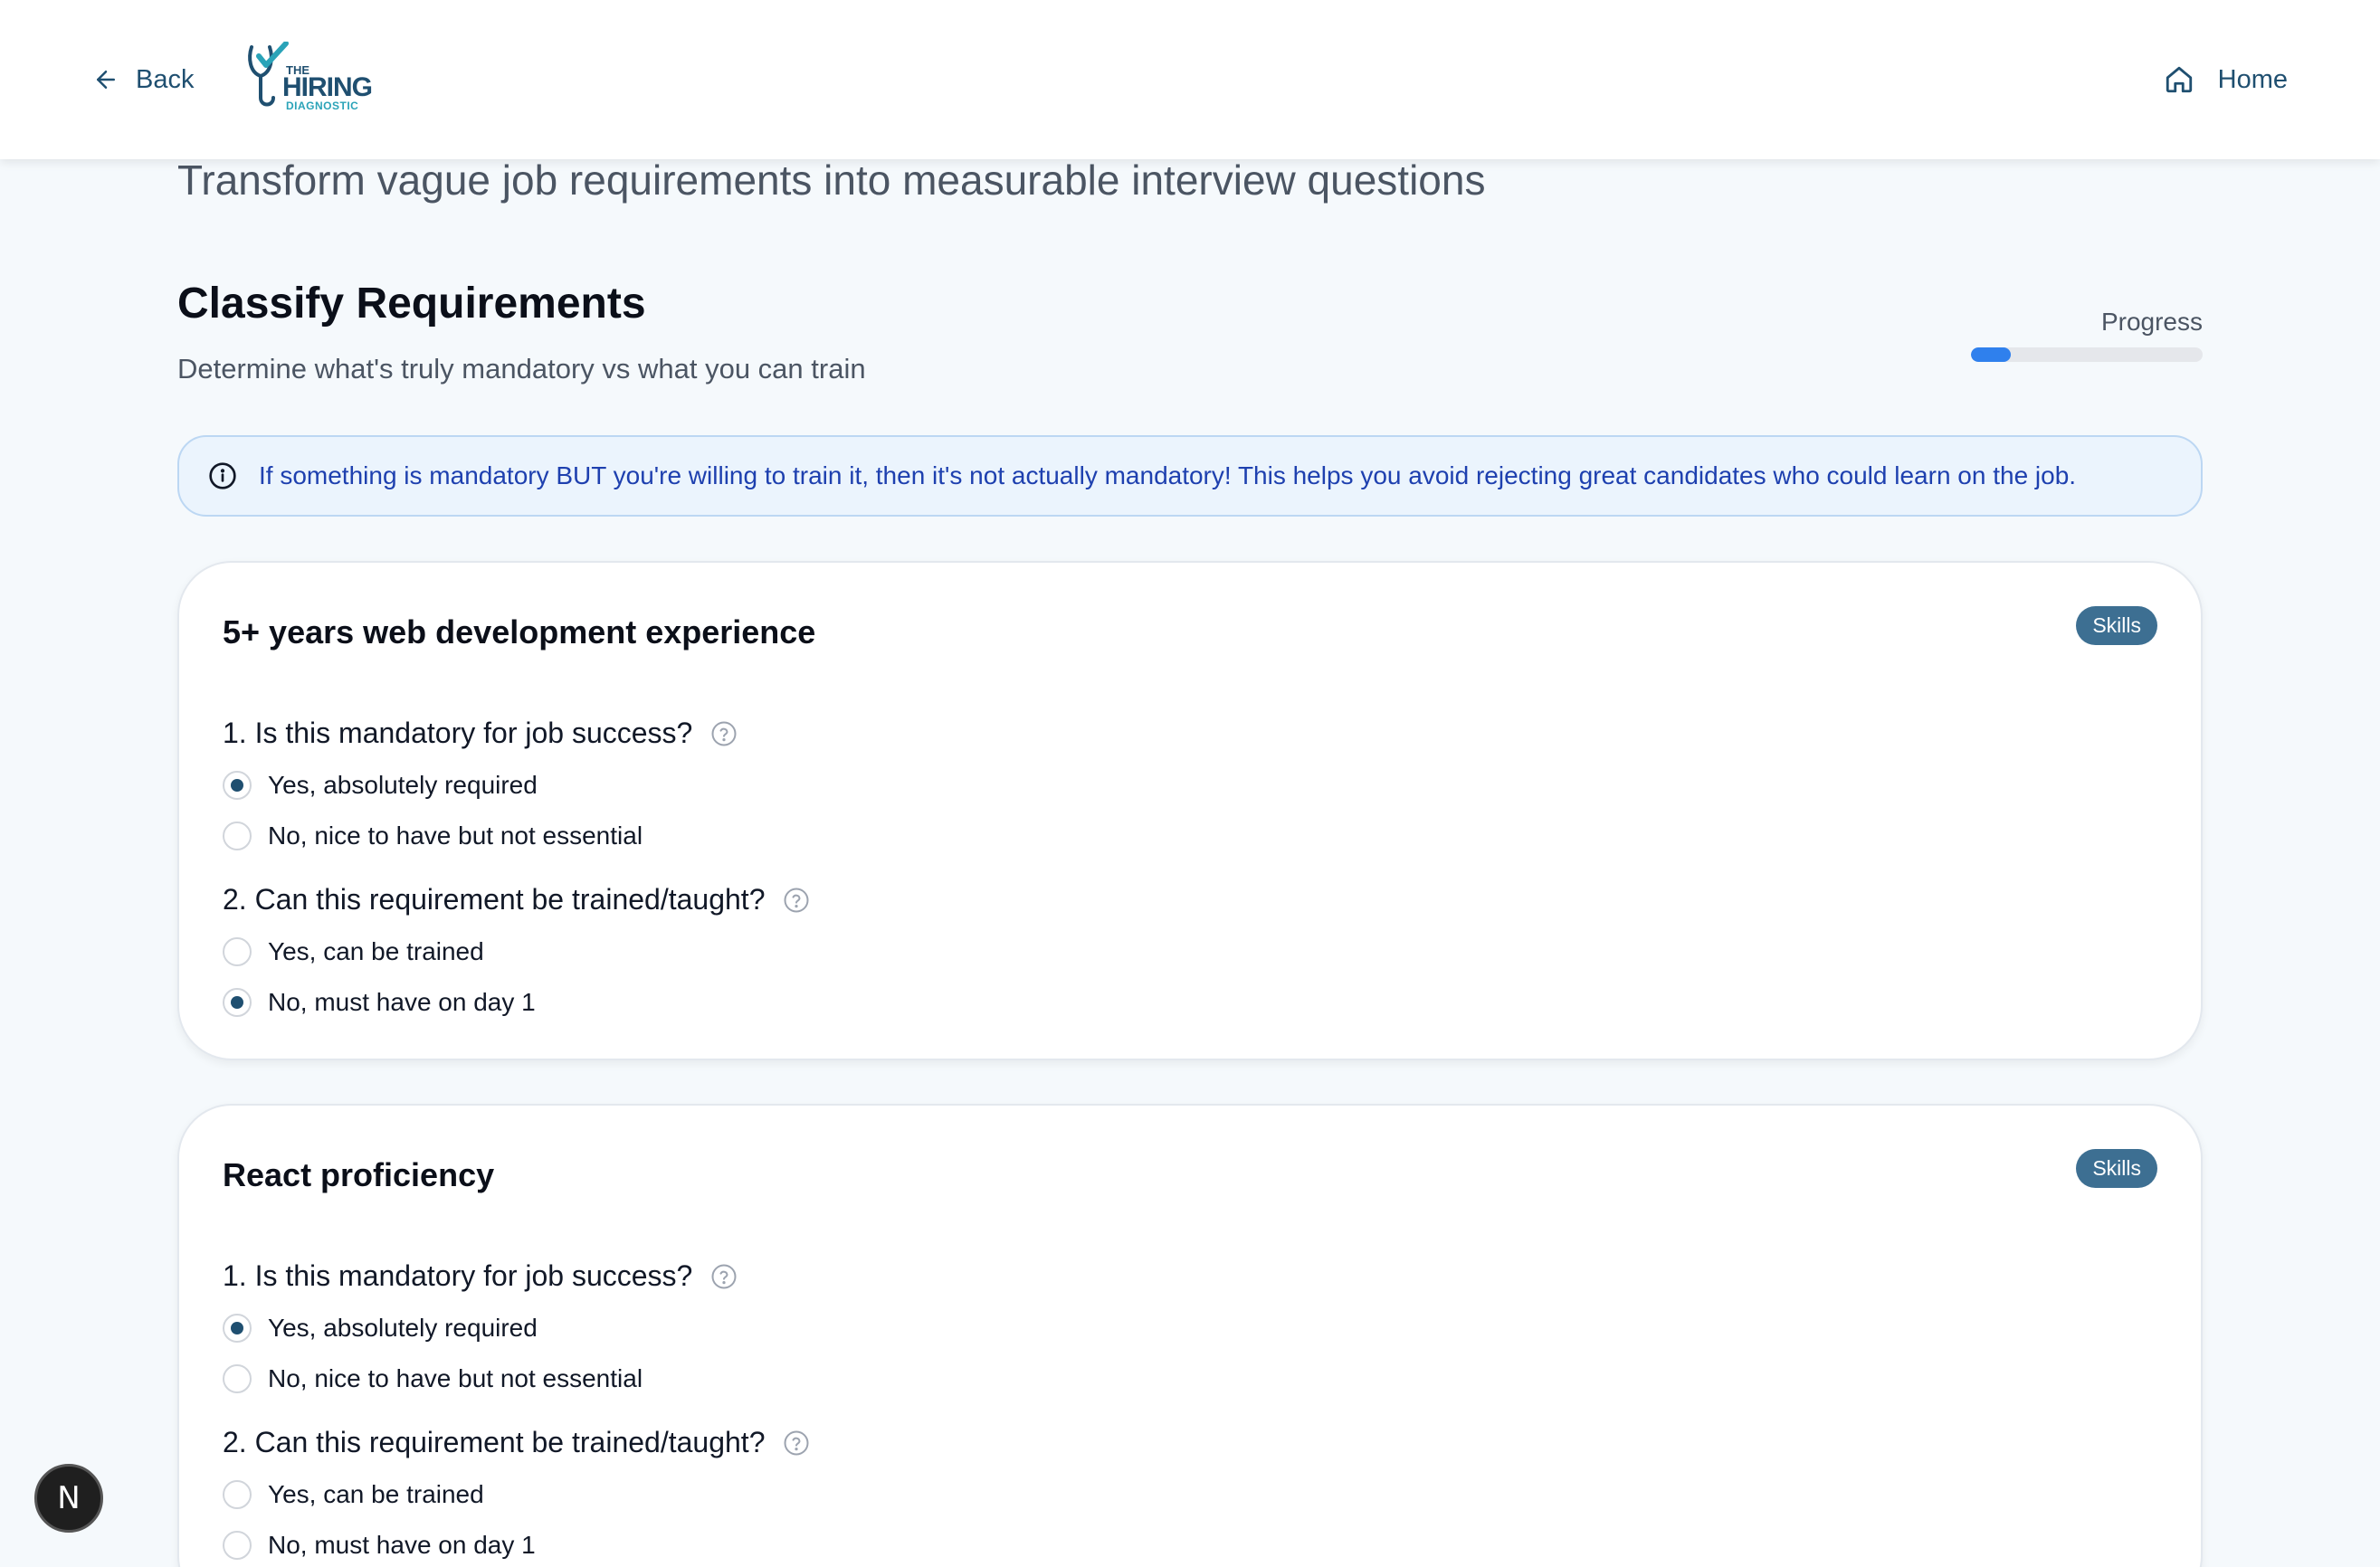 Image resolution: width=2380 pixels, height=1567 pixels. Describe the element at coordinates (411, 304) in the screenshot. I see `page-title: Classify Requirements` at that location.